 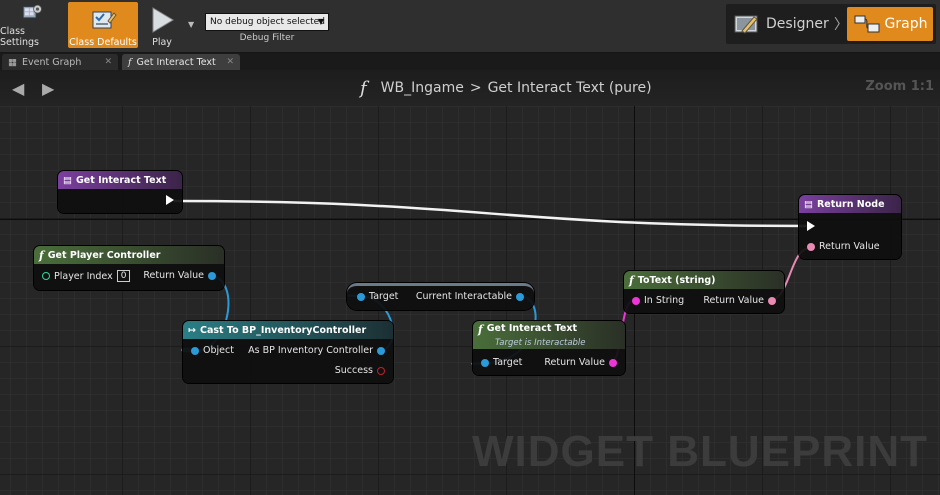 What do you see at coordinates (540, 343) in the screenshot?
I see `node-subtitle: Target is Interactable` at bounding box center [540, 343].